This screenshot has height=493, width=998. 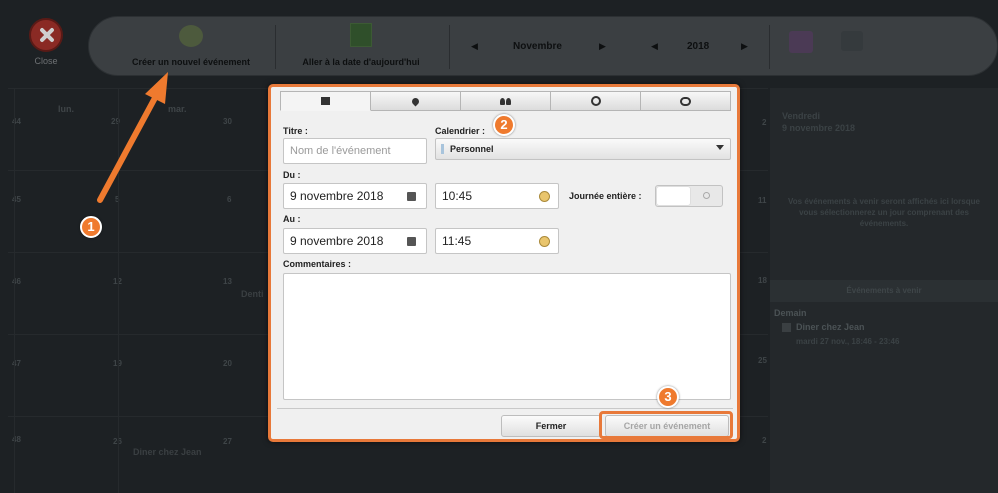 What do you see at coordinates (668, 397) in the screenshot?
I see `step-badge-3: 3` at bounding box center [668, 397].